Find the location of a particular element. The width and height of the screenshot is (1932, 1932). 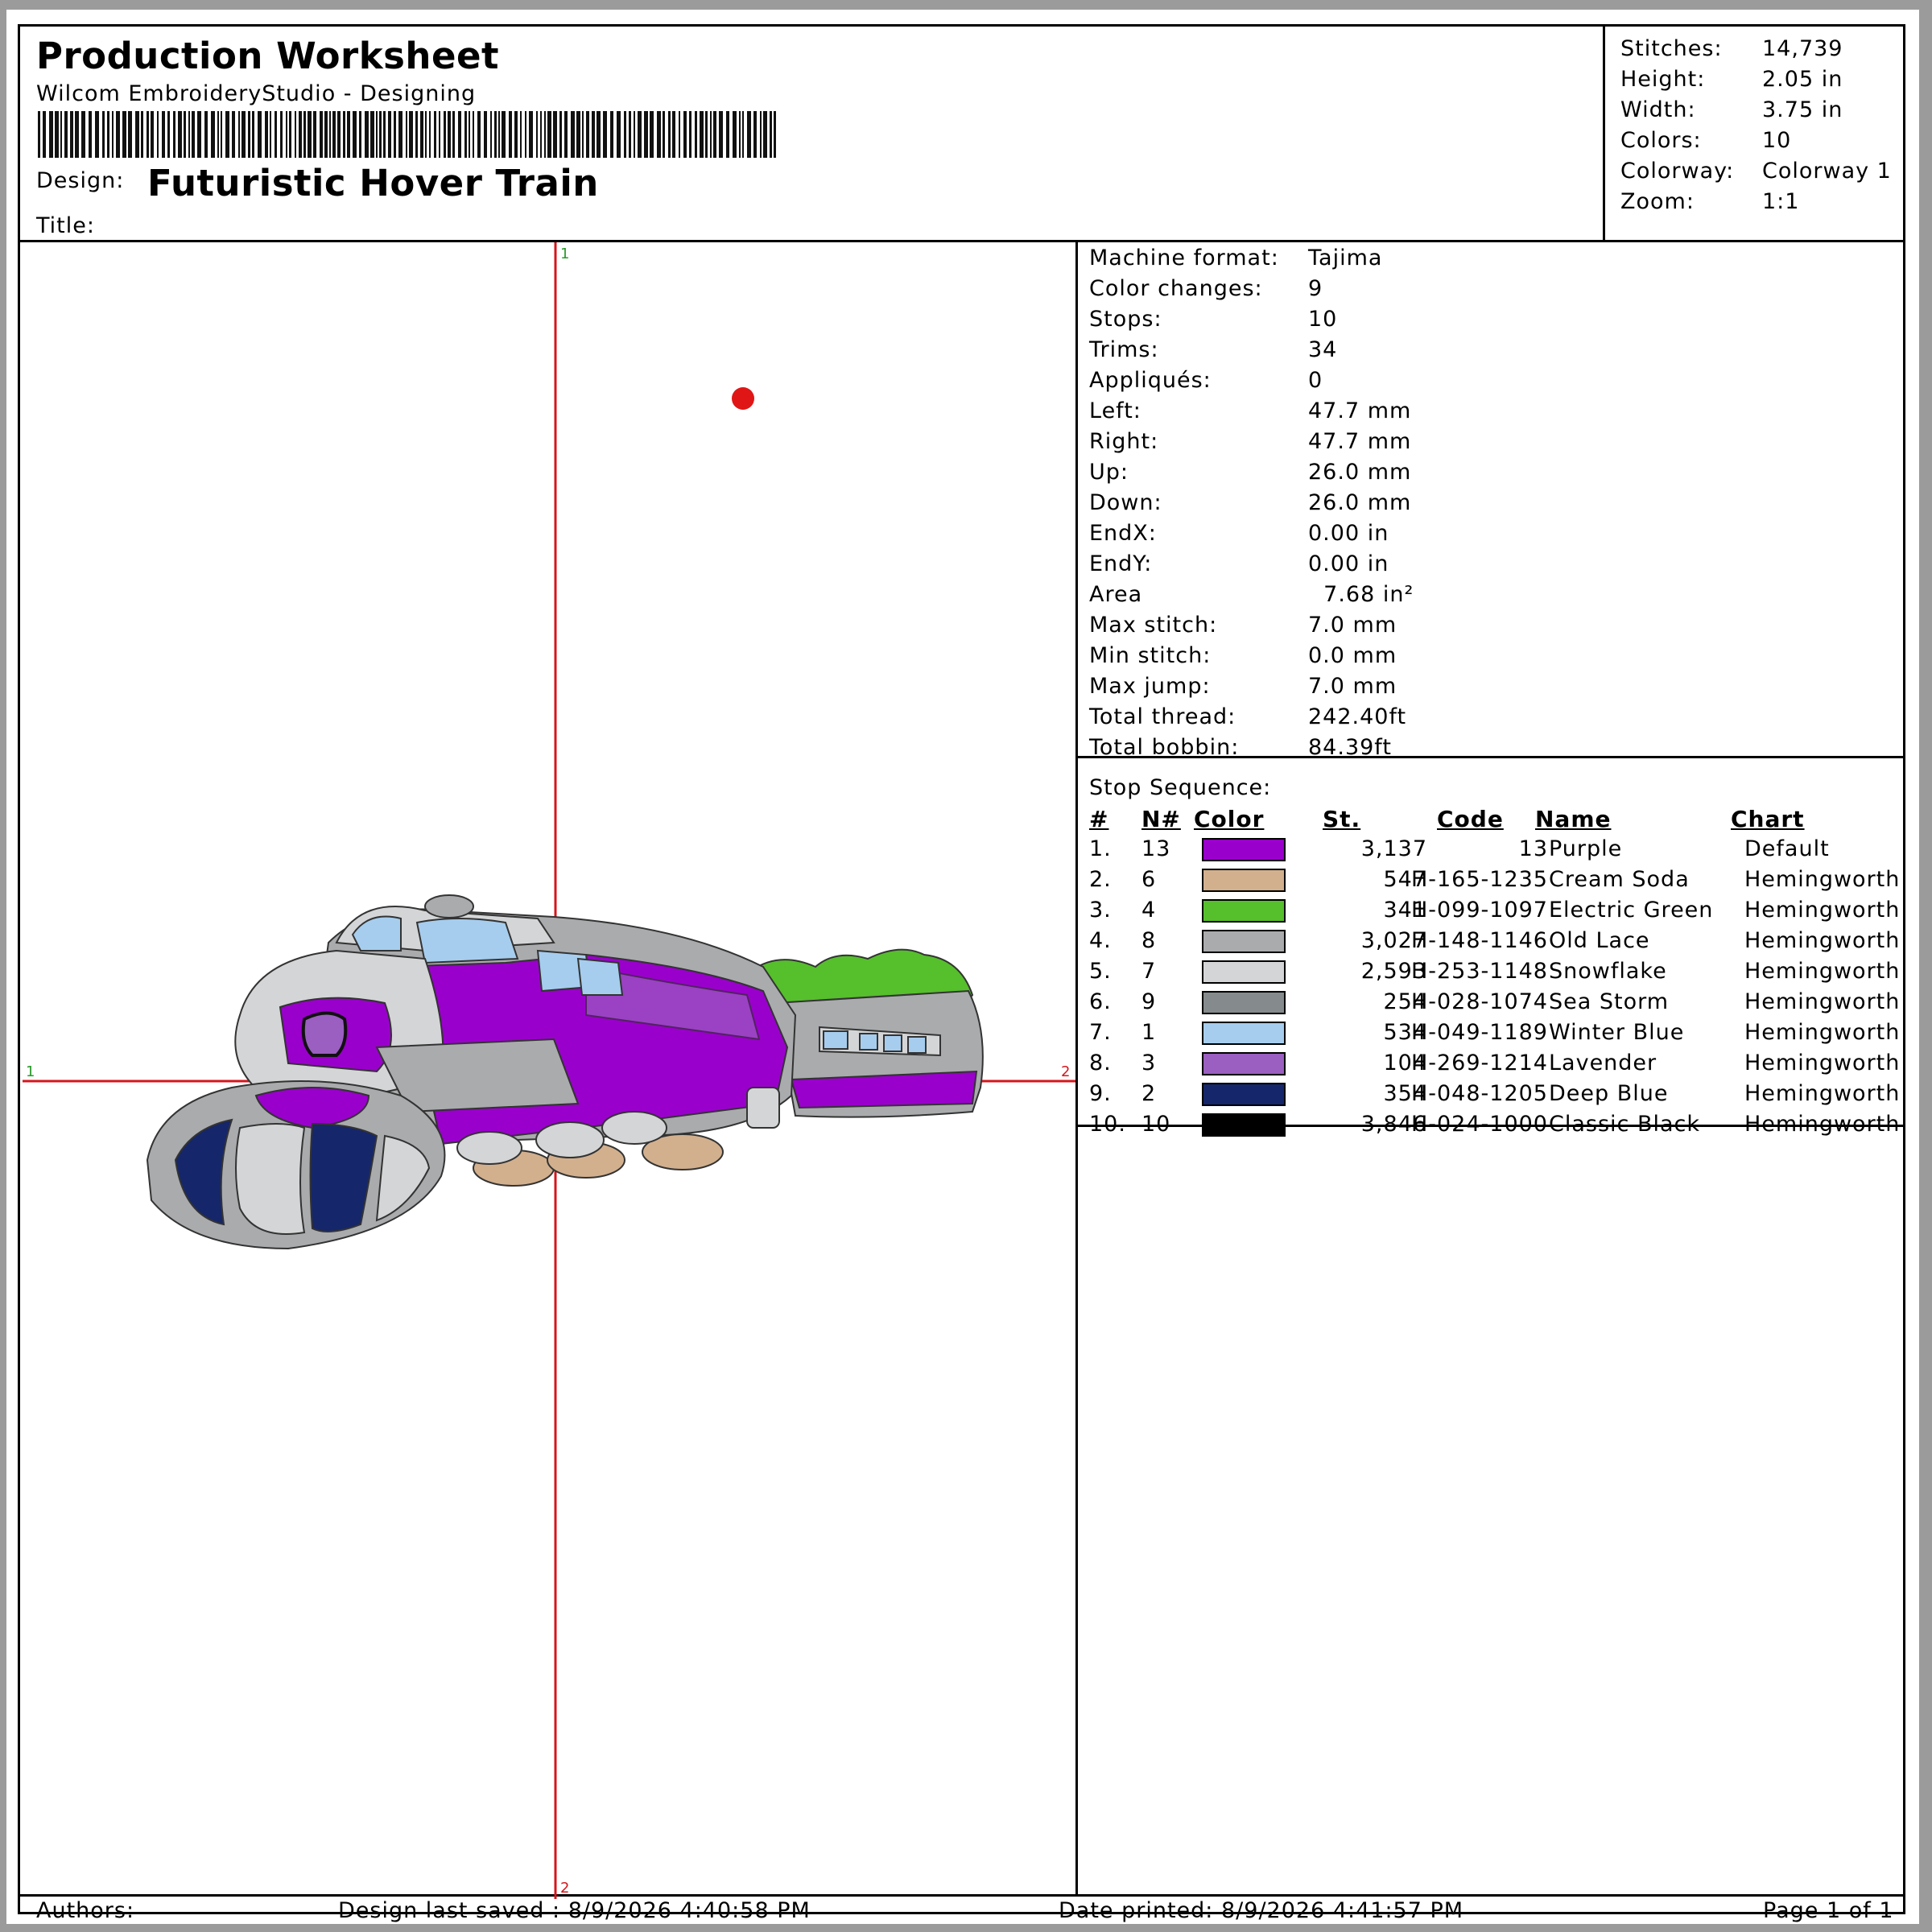

footer-authors: Authors: is located at coordinates (85, 1910).